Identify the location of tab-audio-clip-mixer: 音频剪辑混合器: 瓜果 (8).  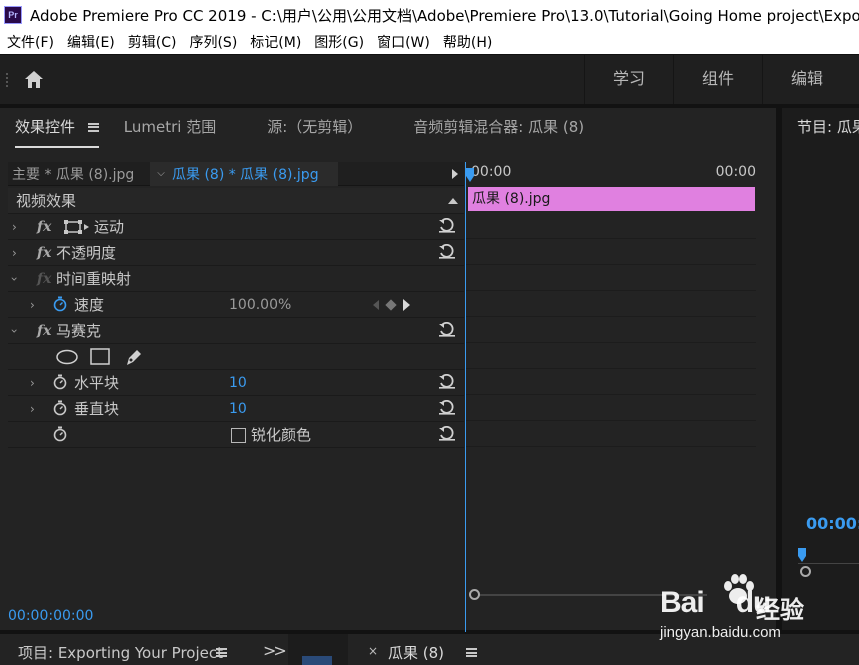
(488, 126).